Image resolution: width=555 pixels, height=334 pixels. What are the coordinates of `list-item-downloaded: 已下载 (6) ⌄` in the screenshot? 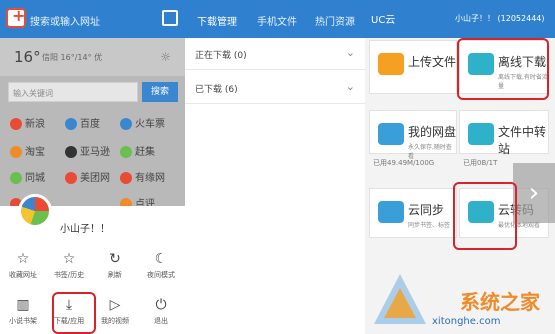 It's located at (275, 88).